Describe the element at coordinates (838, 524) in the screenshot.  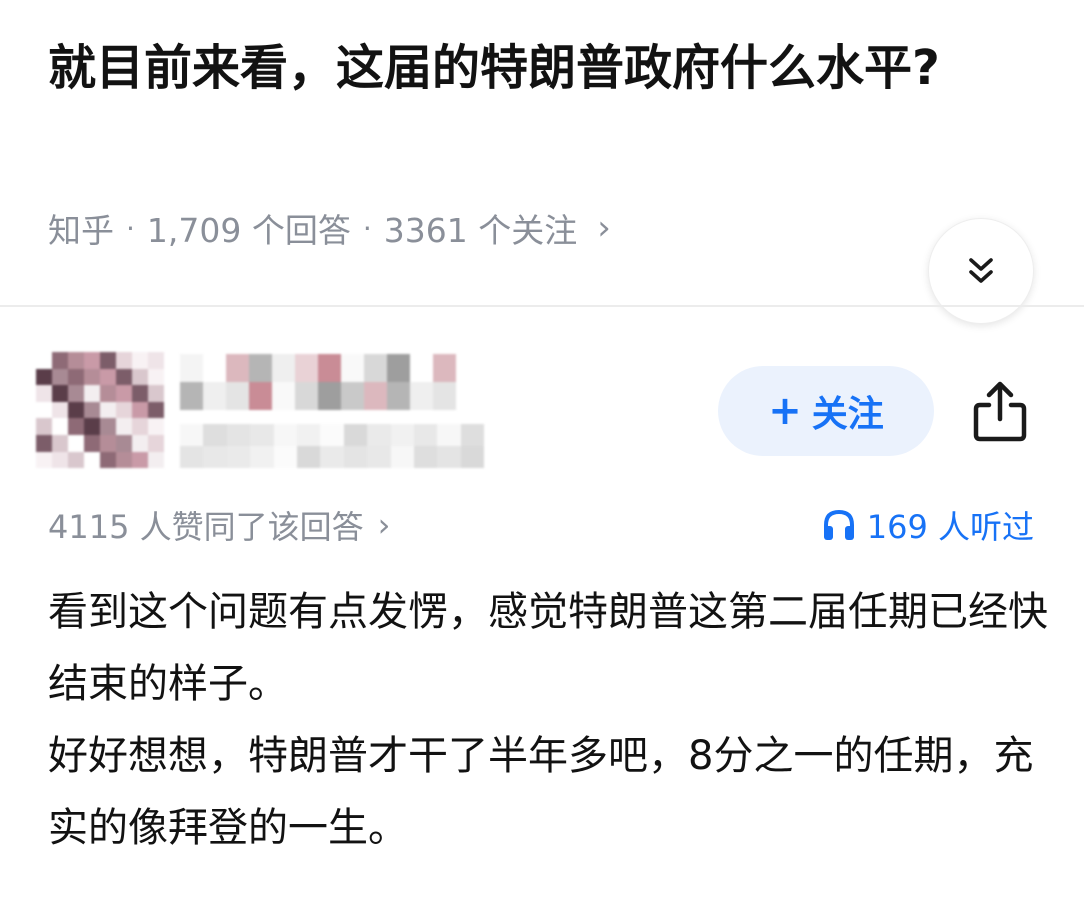
I see `headphones-icon` at that location.